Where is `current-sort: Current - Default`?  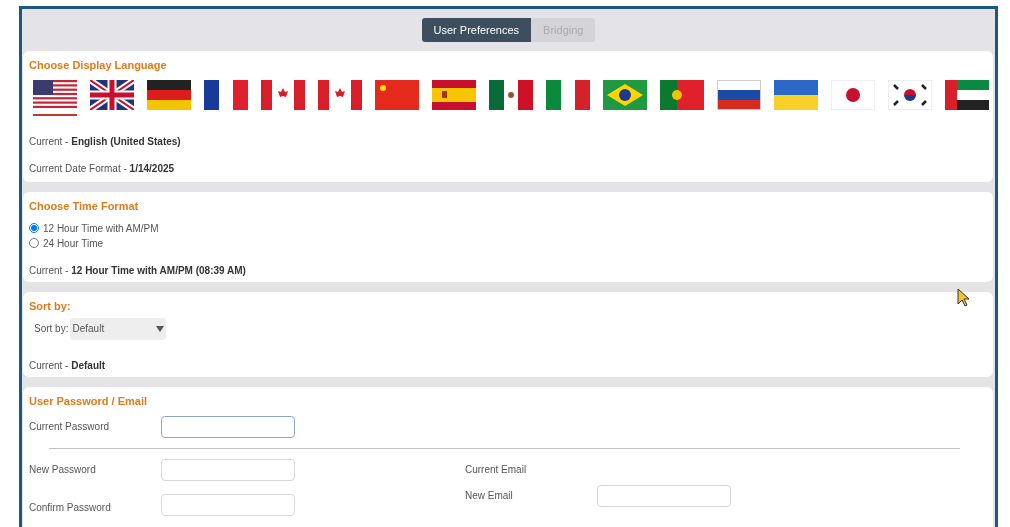 current-sort: Current - Default is located at coordinates (68, 365).